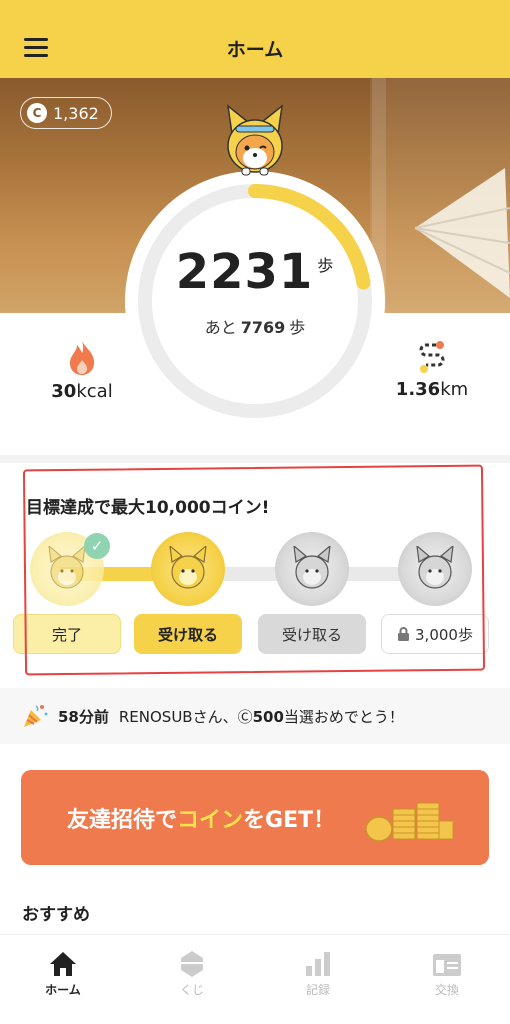  What do you see at coordinates (255, 140) in the screenshot?
I see `fox-mascot-icon` at bounding box center [255, 140].